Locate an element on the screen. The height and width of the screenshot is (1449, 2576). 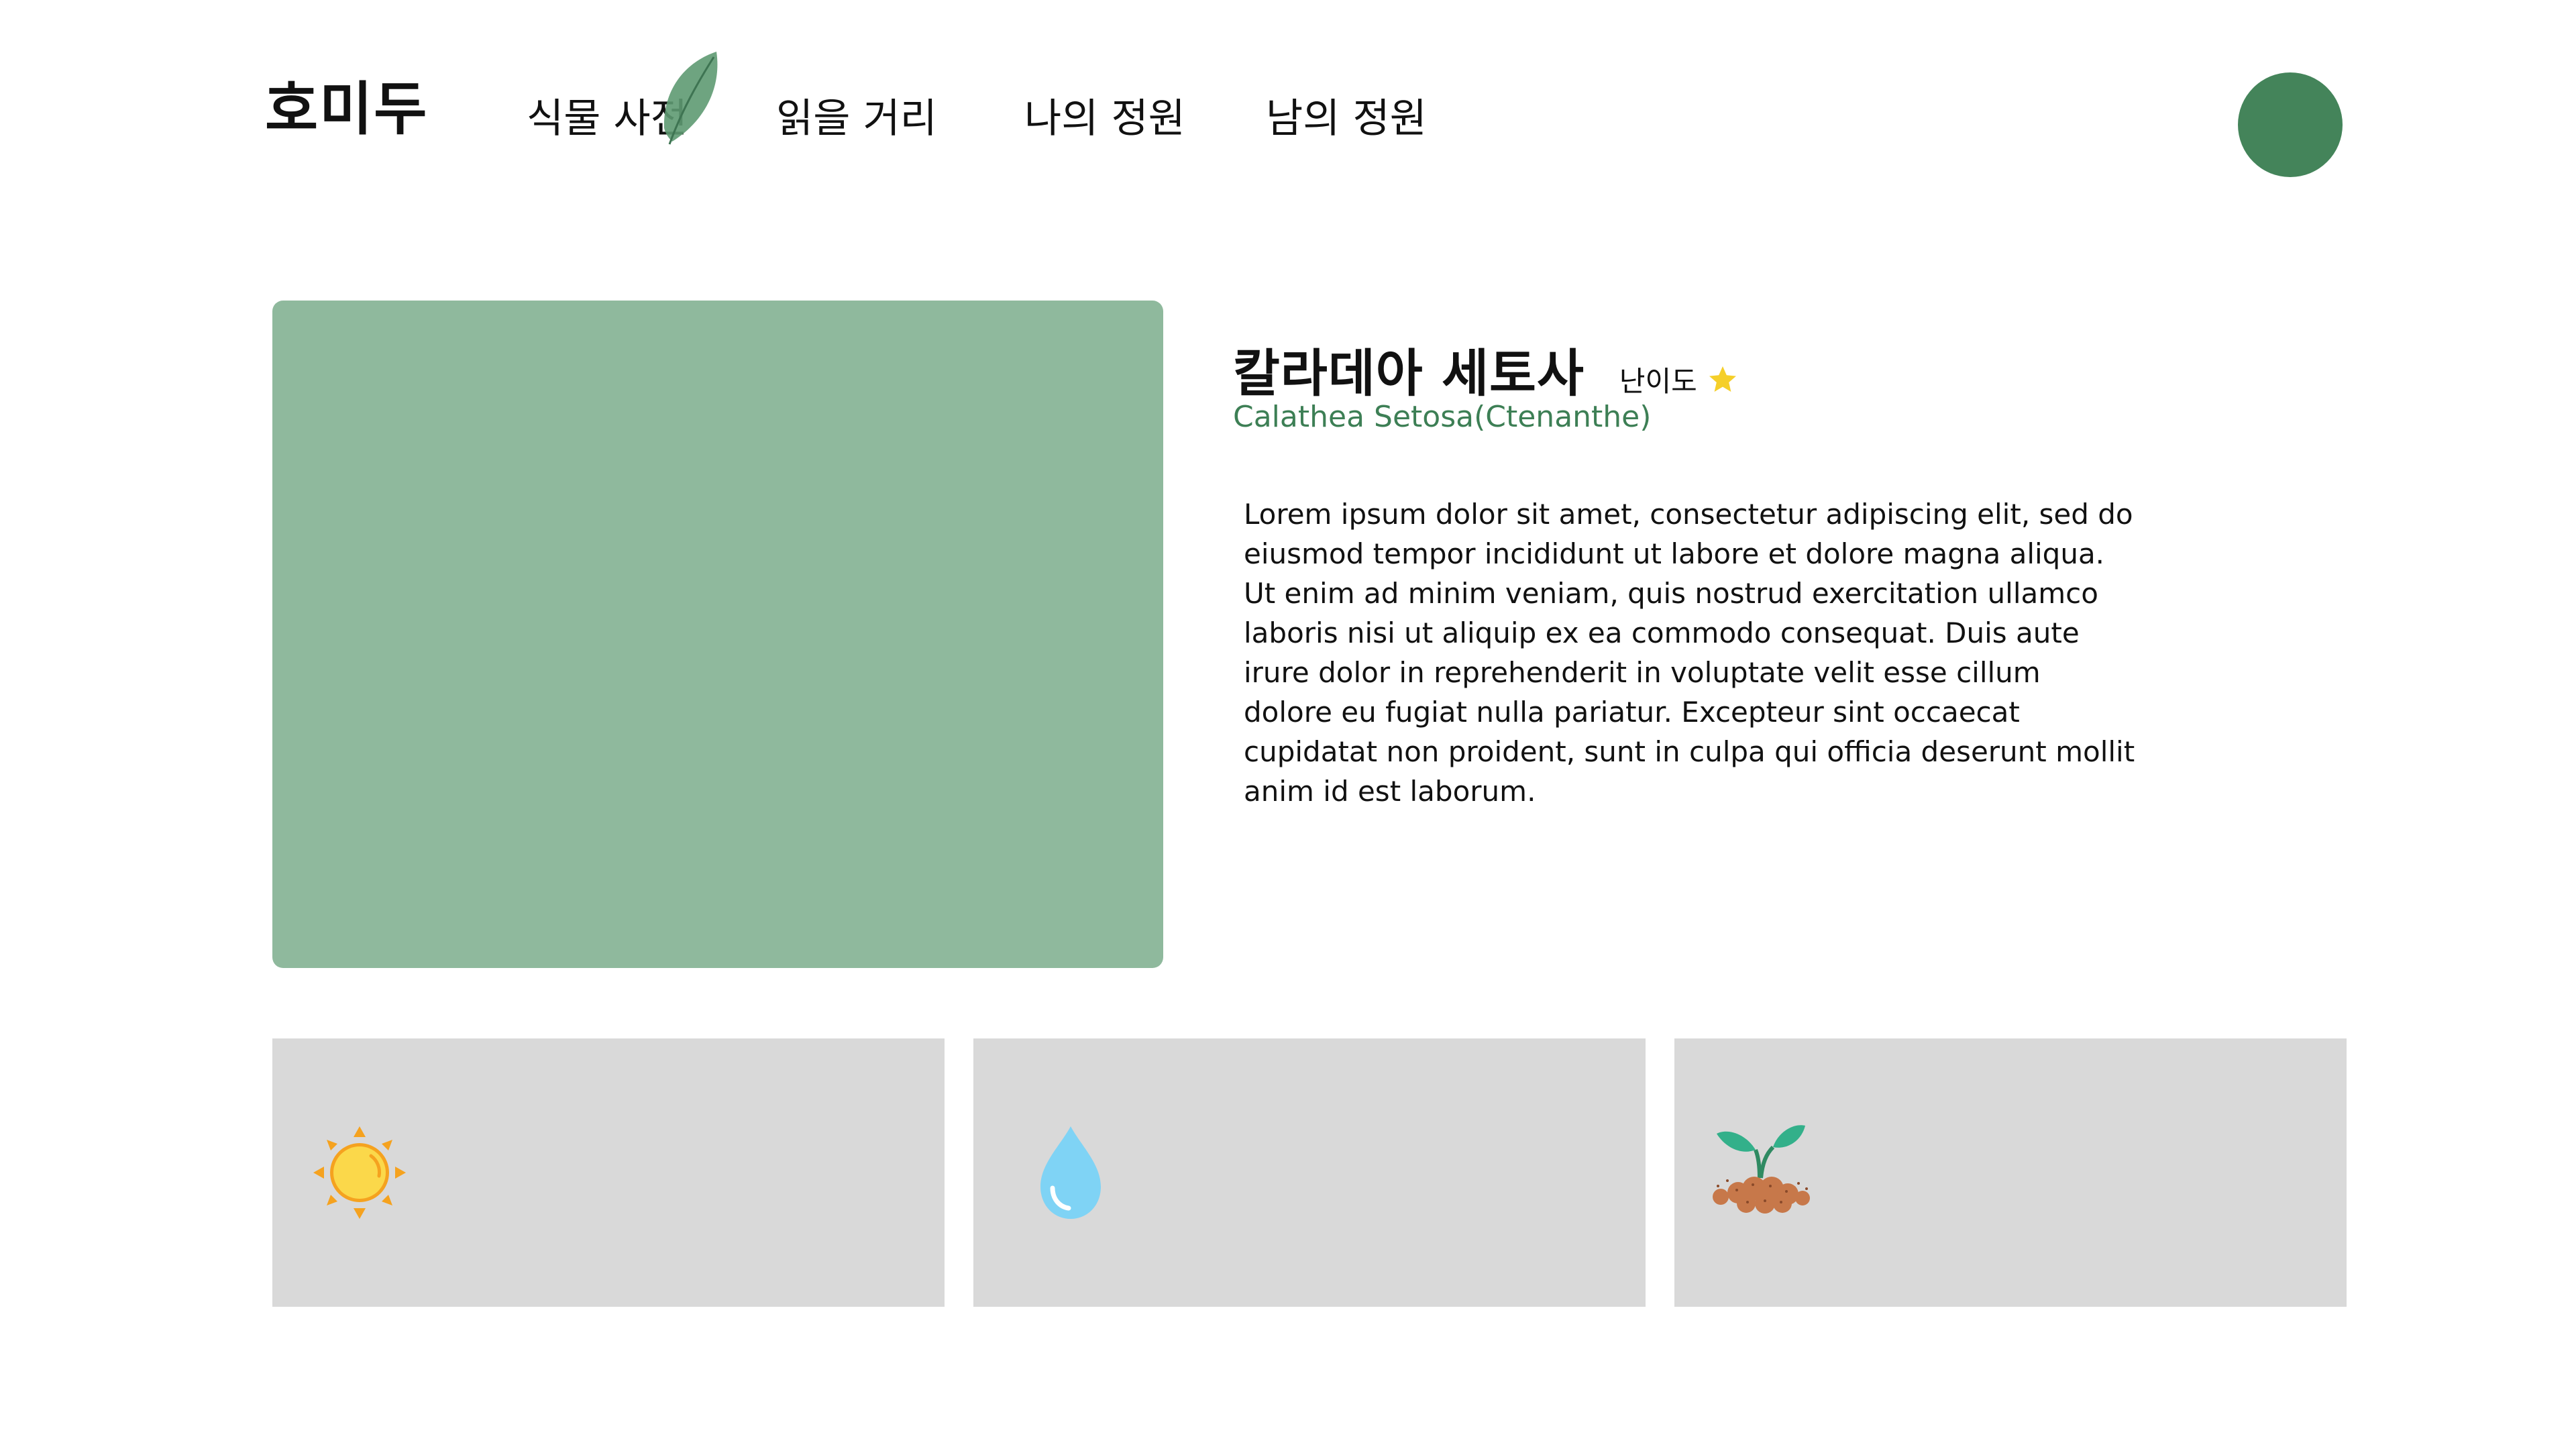
nav-item-others-garden: 남의 정원 is located at coordinates (1353, 115).